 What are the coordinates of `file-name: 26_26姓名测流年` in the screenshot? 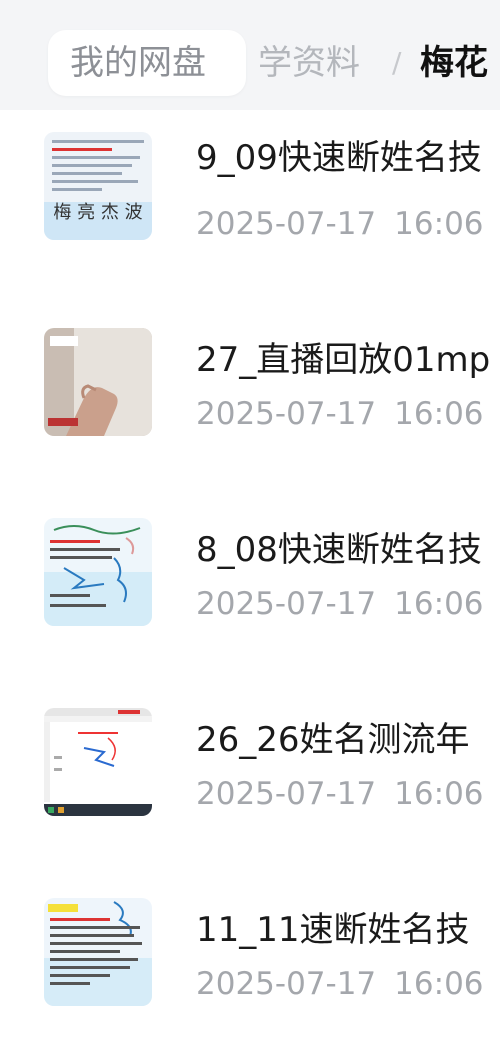 It's located at (333, 740).